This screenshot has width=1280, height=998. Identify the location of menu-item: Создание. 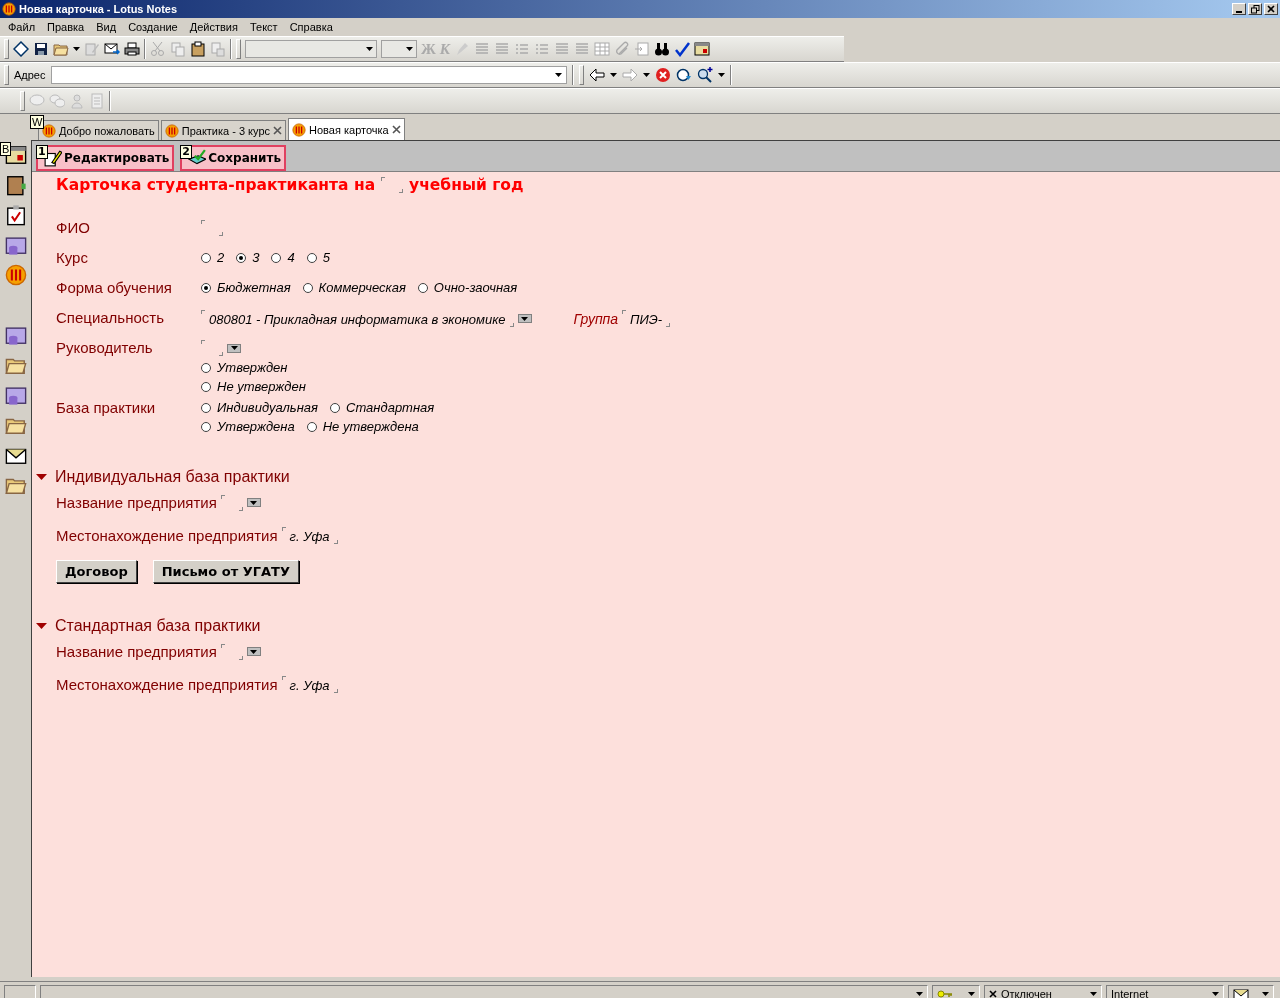
(153, 27).